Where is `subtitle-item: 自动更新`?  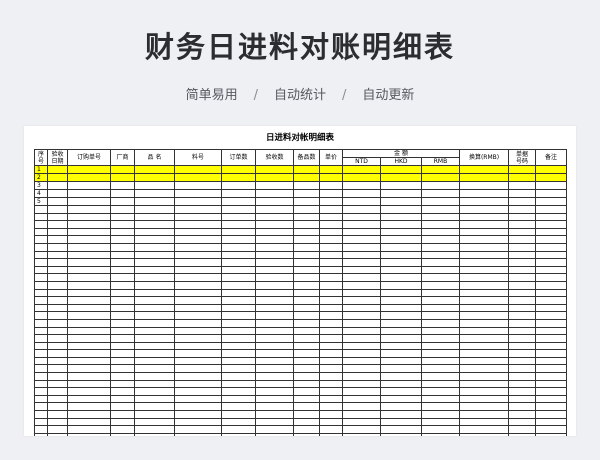 subtitle-item: 自动更新 is located at coordinates (388, 95).